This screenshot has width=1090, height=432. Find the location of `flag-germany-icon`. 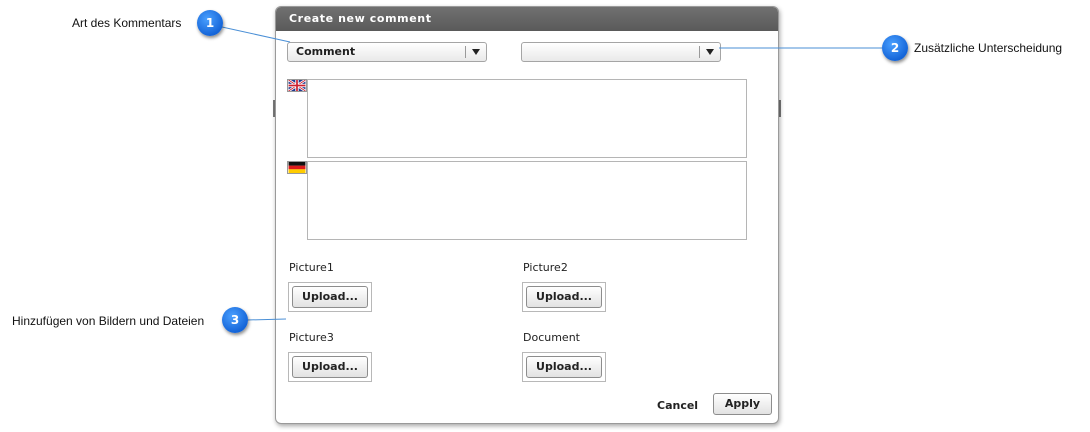

flag-germany-icon is located at coordinates (297, 167).